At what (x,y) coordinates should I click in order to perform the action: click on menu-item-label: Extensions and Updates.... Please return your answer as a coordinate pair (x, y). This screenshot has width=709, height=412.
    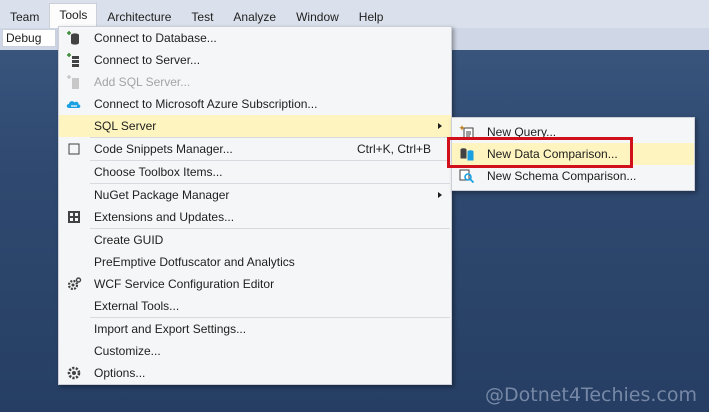
    Looking at the image, I should click on (164, 217).